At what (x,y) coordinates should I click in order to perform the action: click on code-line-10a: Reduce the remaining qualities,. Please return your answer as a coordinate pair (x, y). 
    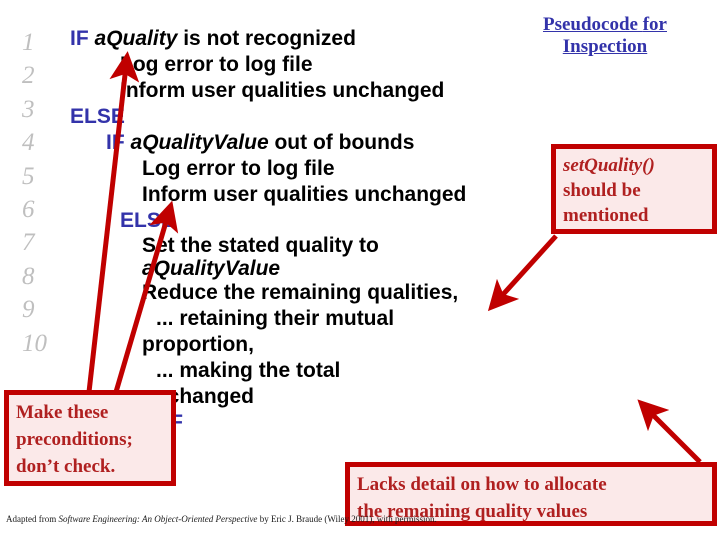
    Looking at the image, I should click on (350, 293).